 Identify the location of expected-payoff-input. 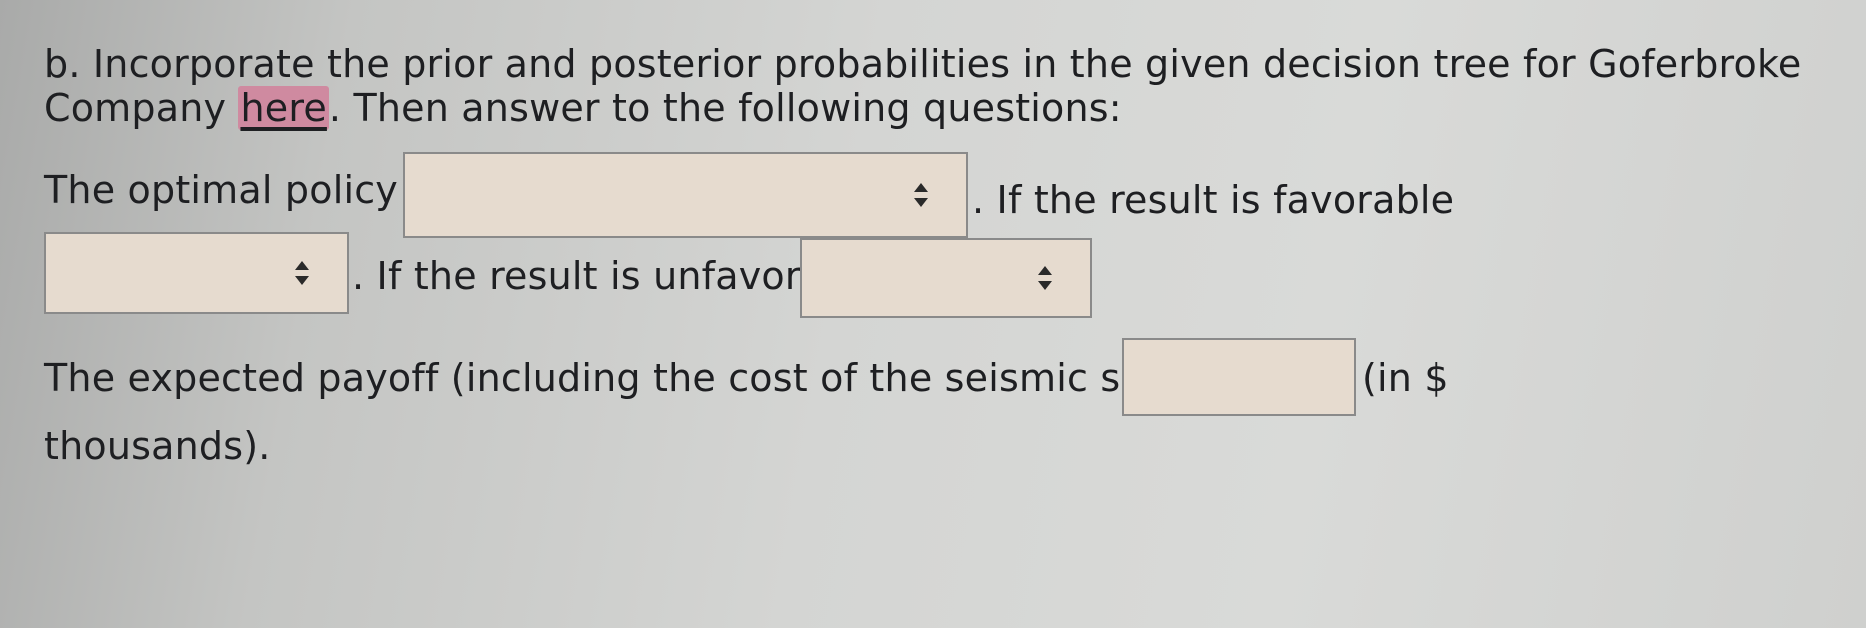
(1239, 377).